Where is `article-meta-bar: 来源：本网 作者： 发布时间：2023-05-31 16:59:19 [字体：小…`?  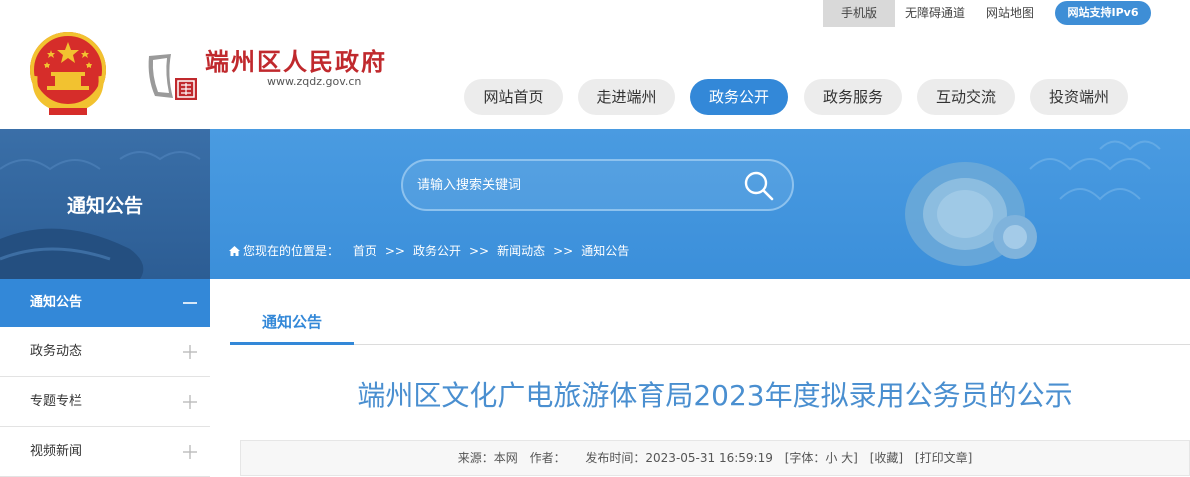
article-meta-bar: 来源：本网 作者： 发布时间：2023-05-31 16:59:19 [字体：小… is located at coordinates (715, 458).